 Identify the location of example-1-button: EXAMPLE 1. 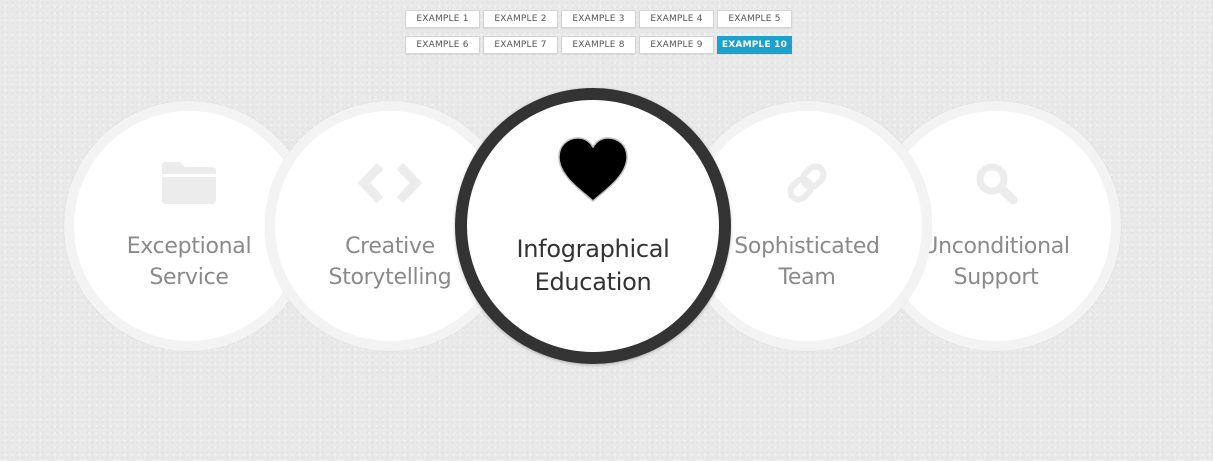
(442, 19).